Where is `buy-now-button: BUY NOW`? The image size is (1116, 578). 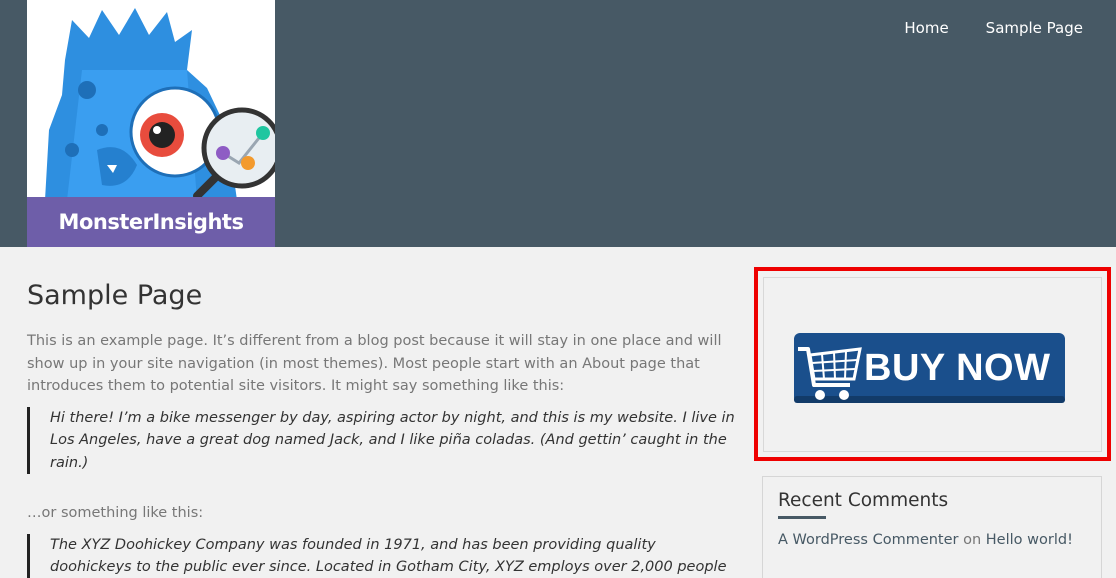 buy-now-button: BUY NOW is located at coordinates (929, 370).